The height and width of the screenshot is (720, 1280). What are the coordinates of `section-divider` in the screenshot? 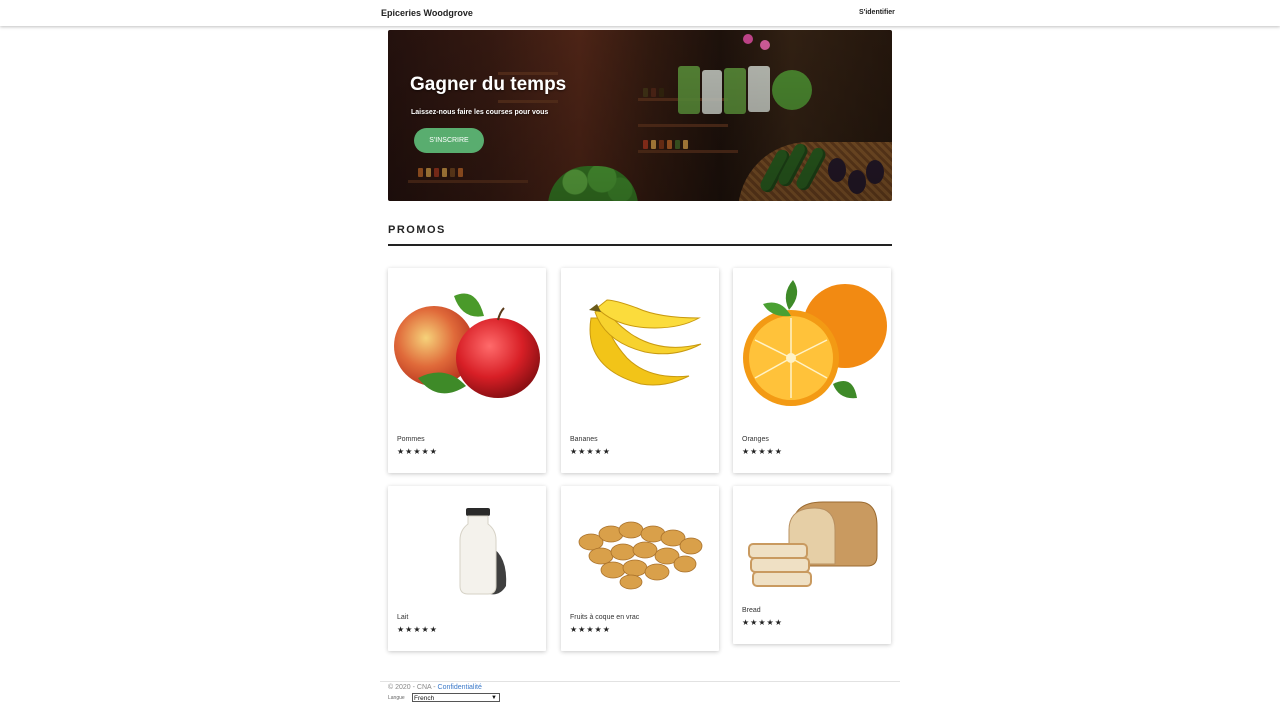 It's located at (640, 245).